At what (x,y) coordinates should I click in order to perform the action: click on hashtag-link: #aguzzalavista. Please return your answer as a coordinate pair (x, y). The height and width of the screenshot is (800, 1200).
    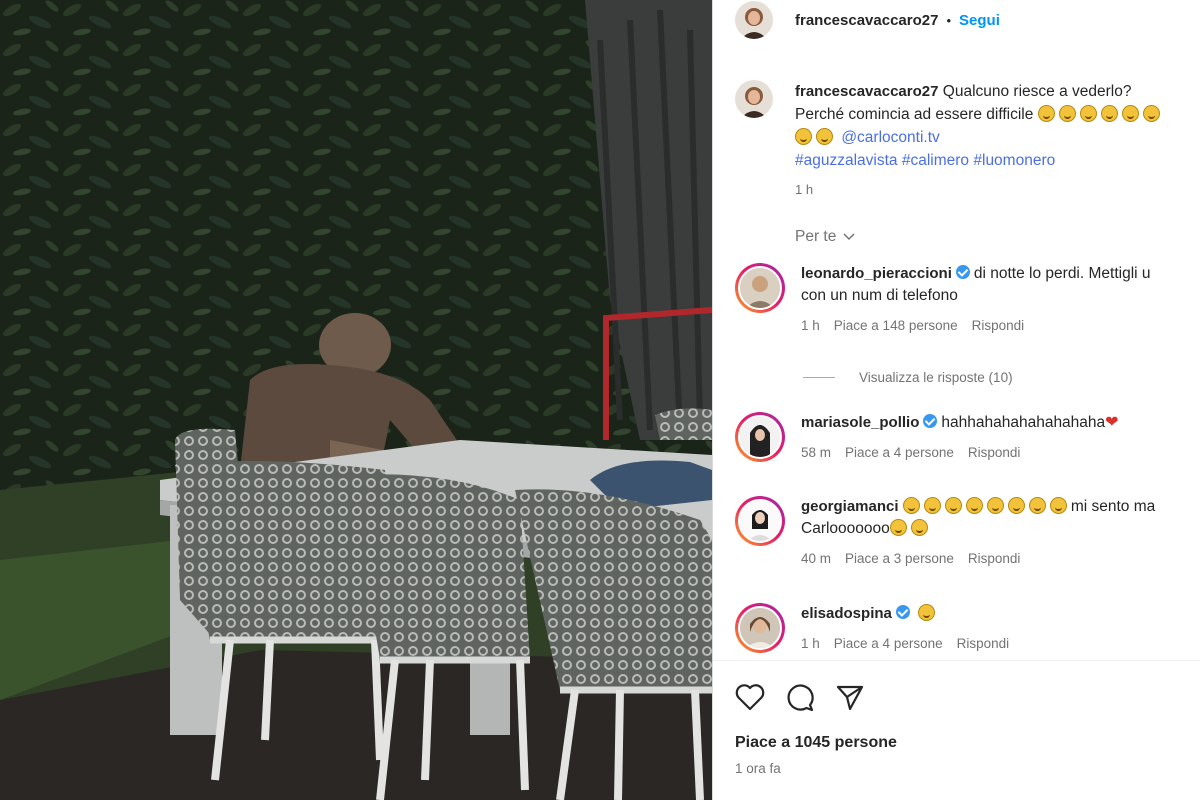
    Looking at the image, I should click on (846, 160).